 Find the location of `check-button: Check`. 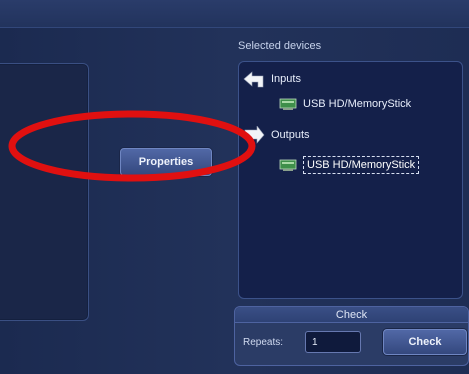

check-button: Check is located at coordinates (425, 342).